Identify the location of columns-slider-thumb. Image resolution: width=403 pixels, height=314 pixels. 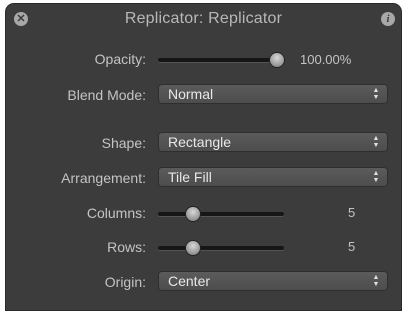
(193, 214).